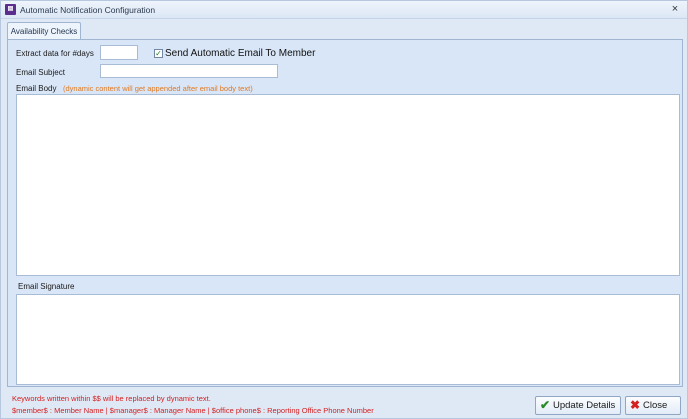  What do you see at coordinates (584, 405) in the screenshot?
I see `update-details-label: Update Details` at bounding box center [584, 405].